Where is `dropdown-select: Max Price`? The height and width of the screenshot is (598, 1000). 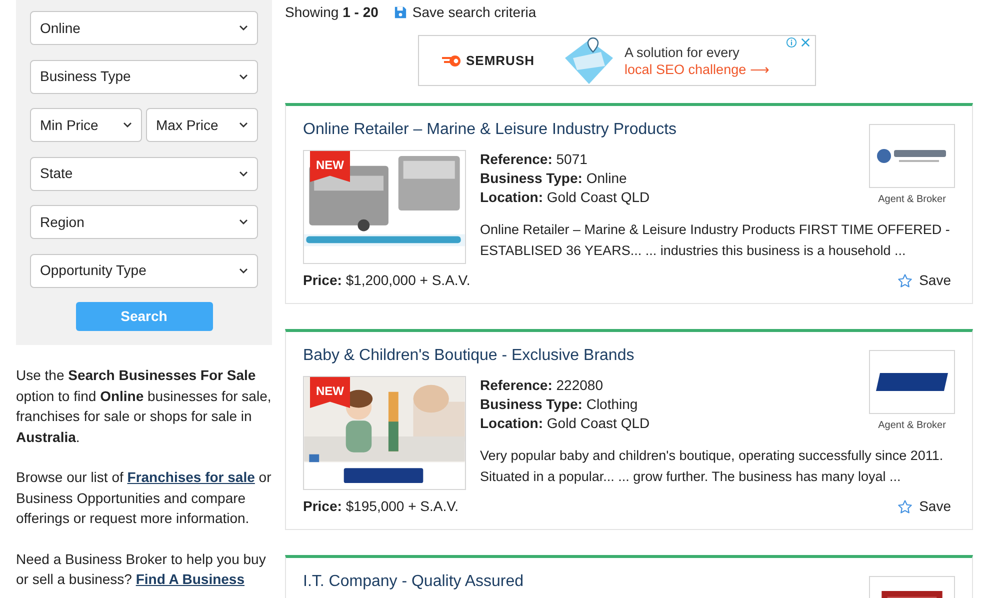 dropdown-select: Max Price is located at coordinates (202, 125).